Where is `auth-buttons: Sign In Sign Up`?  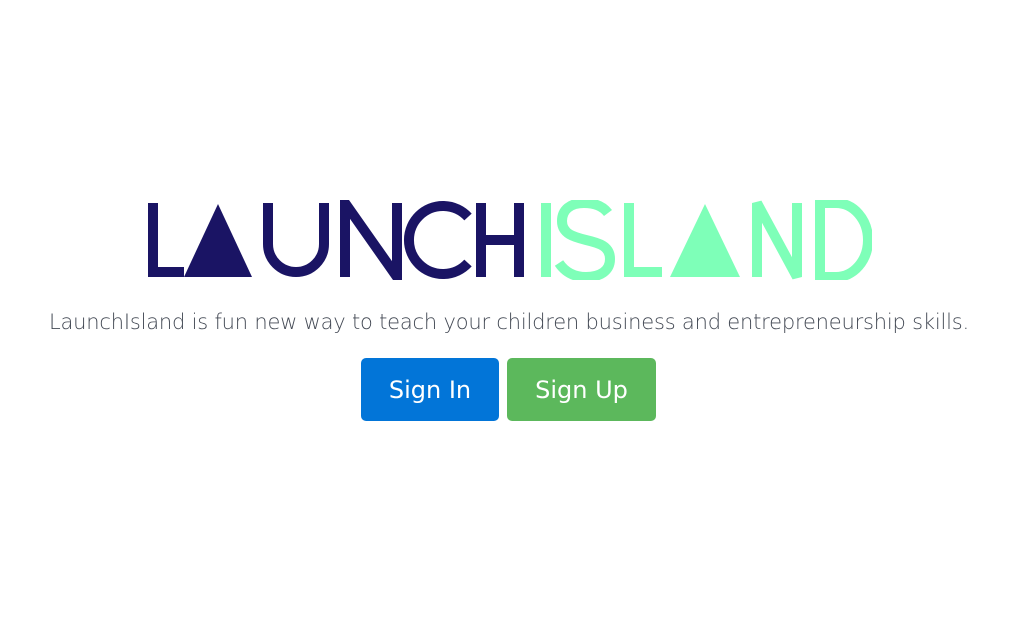
auth-buttons: Sign In Sign Up is located at coordinates (508, 389).